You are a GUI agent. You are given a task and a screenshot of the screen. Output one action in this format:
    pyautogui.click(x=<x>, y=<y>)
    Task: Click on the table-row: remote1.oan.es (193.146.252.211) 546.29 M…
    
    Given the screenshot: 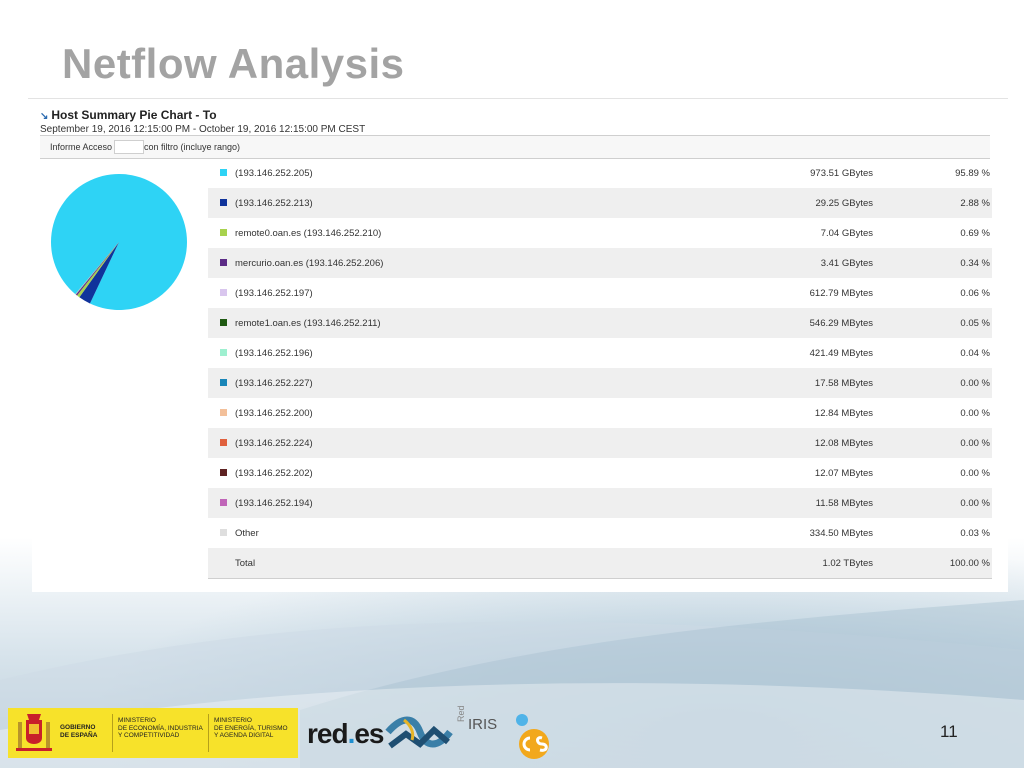 What is the action you would take?
    pyautogui.click(x=600, y=323)
    